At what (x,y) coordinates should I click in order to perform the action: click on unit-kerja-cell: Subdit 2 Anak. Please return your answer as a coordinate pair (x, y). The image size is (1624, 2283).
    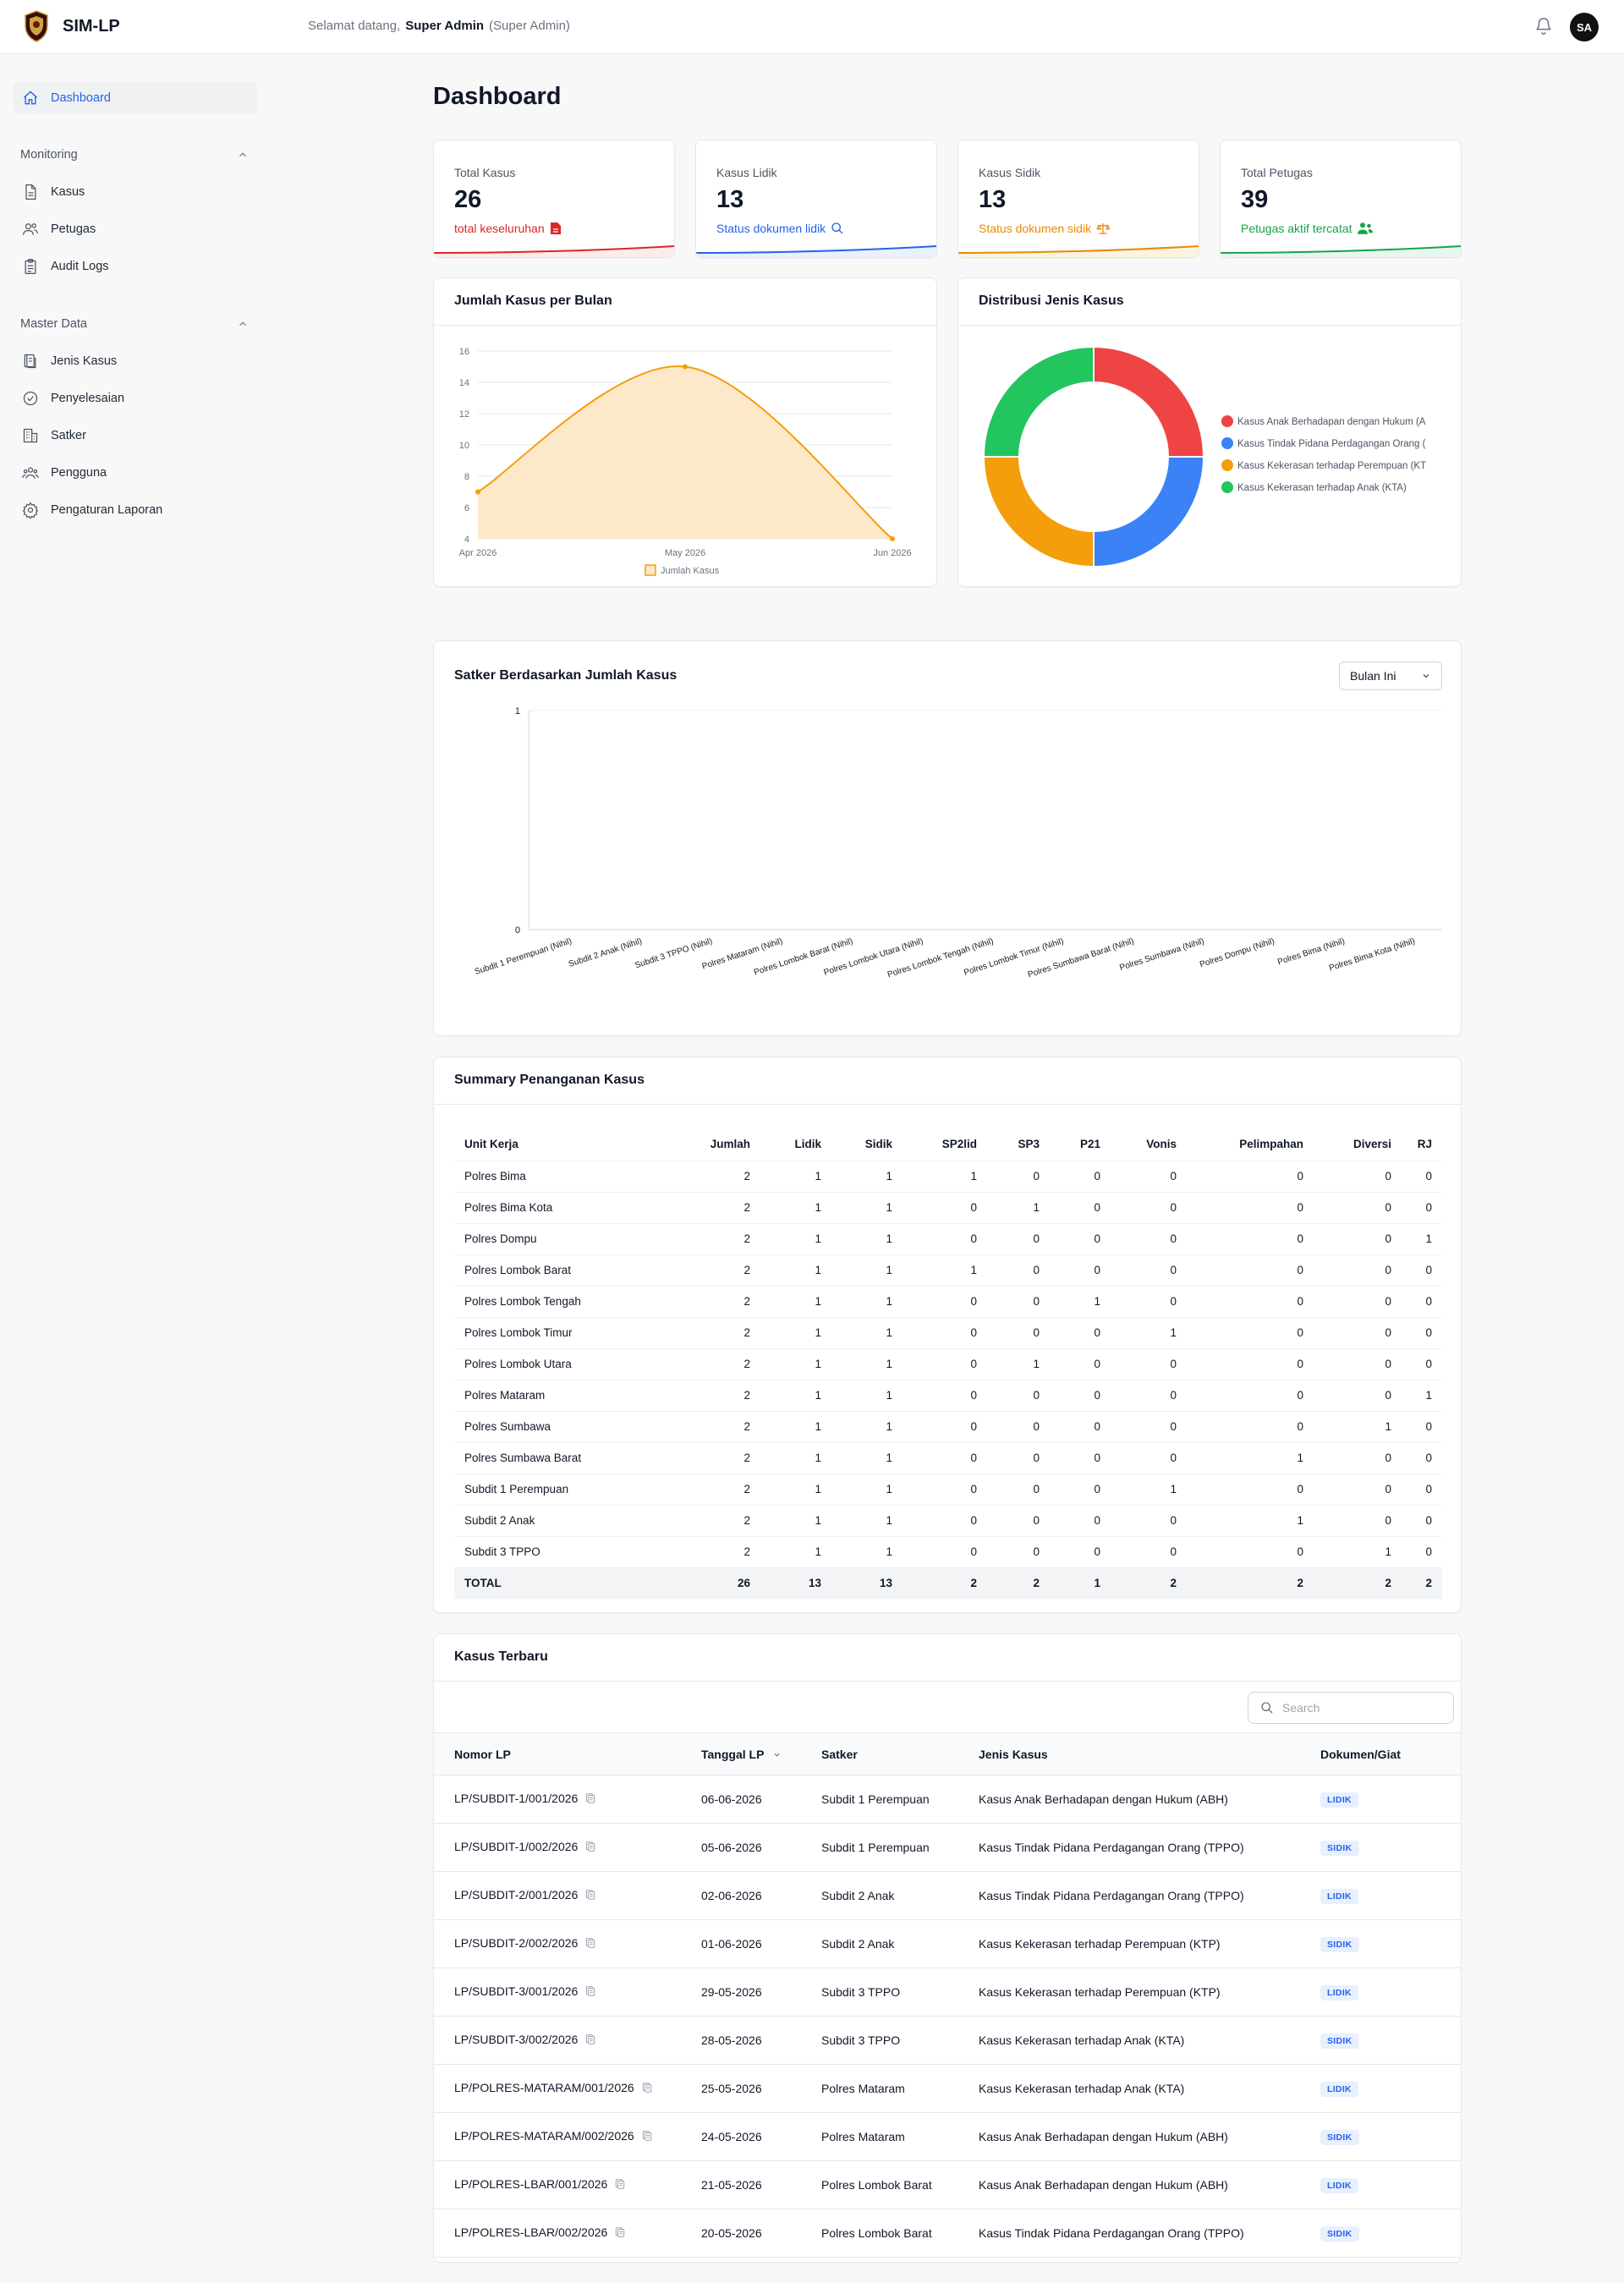
    Looking at the image, I should click on (564, 1520).